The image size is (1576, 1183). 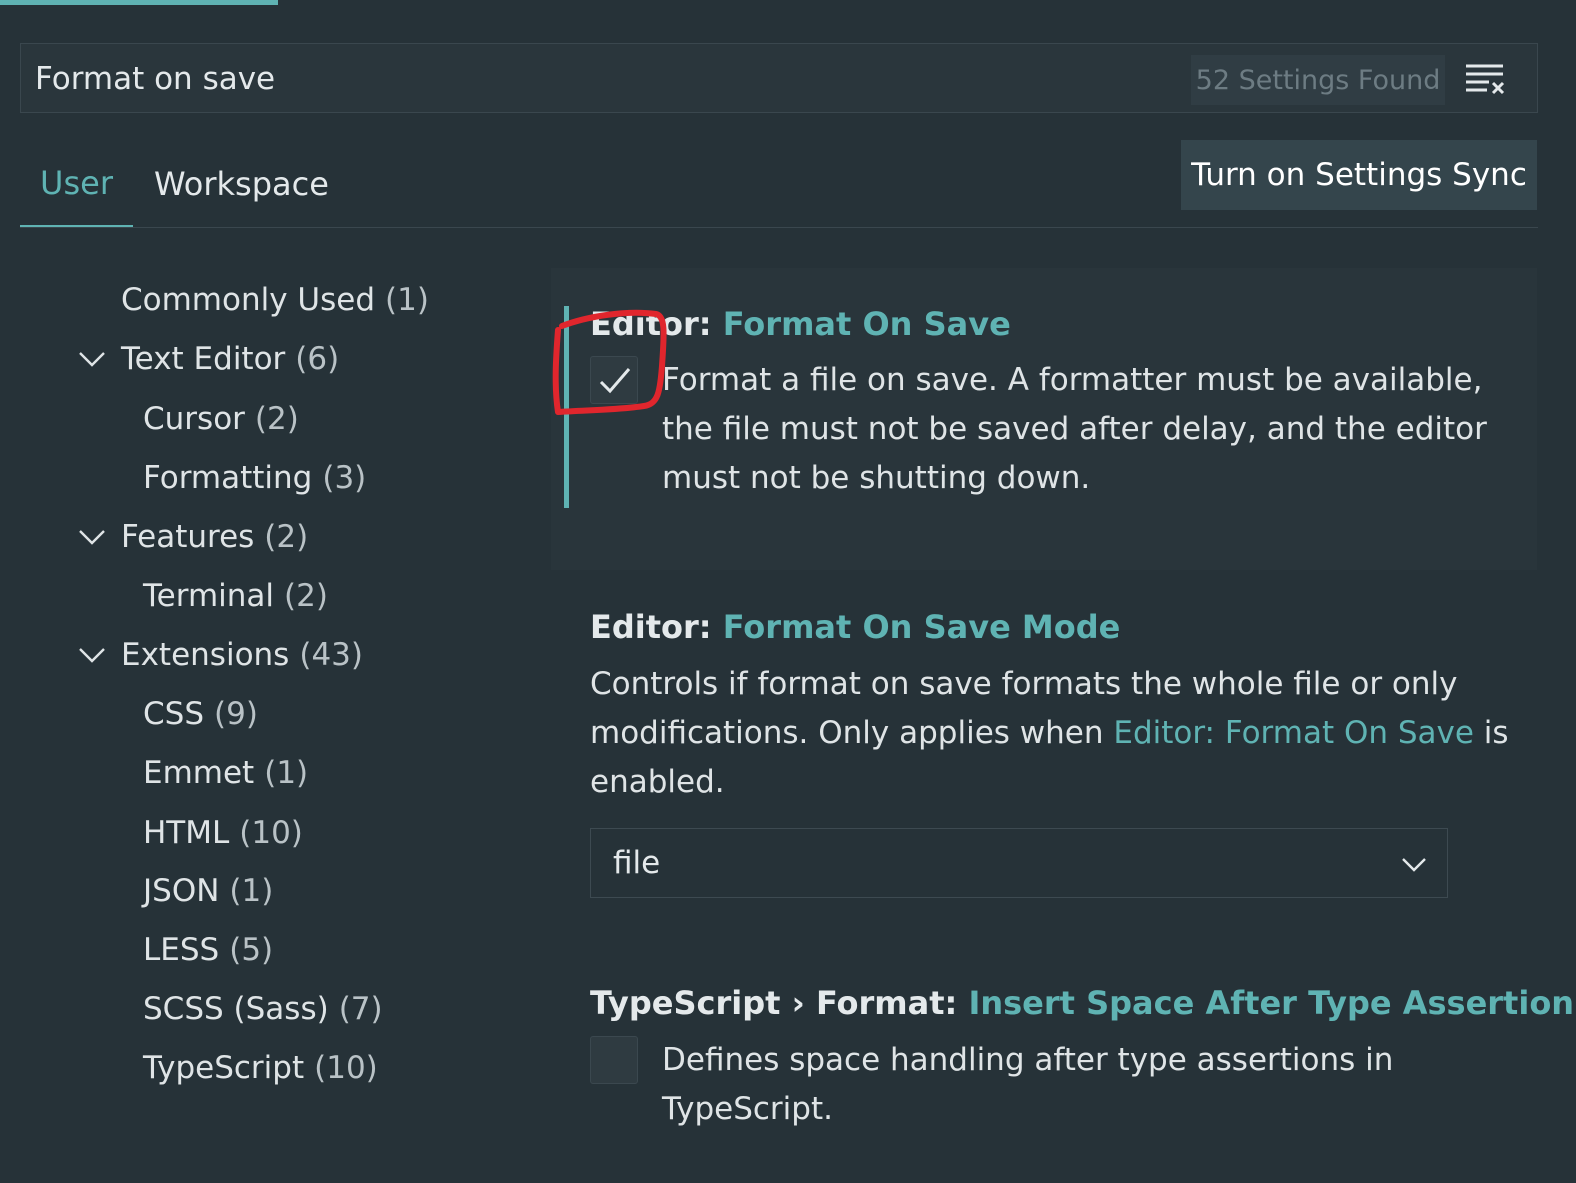 What do you see at coordinates (194, 419) in the screenshot?
I see `toc-item-label: Cursor` at bounding box center [194, 419].